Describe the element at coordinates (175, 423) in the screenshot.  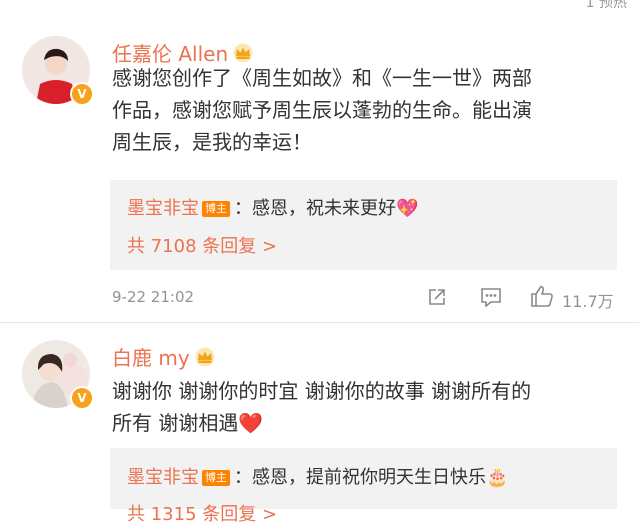
I see `comment-text-line: 所有 谢谢相遇` at that location.